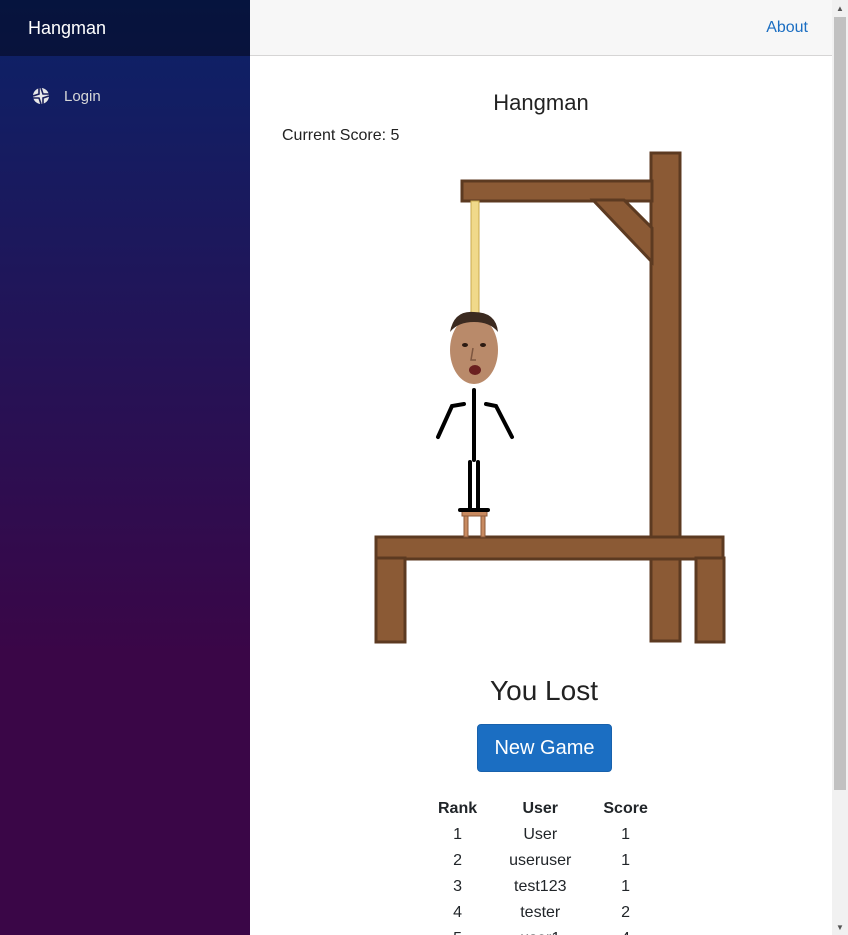 The height and width of the screenshot is (935, 848). I want to click on user-cell: useruser, so click(540, 860).